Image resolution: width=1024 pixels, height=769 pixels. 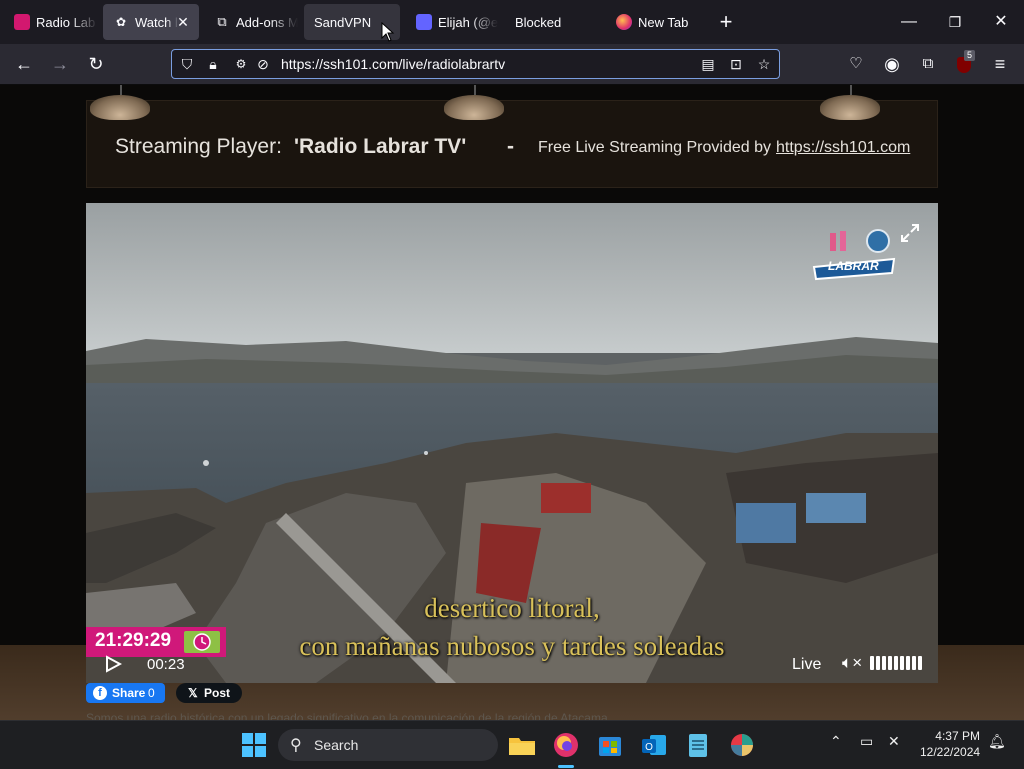 What do you see at coordinates (909, 22) in the screenshot?
I see `minimize-button: —` at bounding box center [909, 22].